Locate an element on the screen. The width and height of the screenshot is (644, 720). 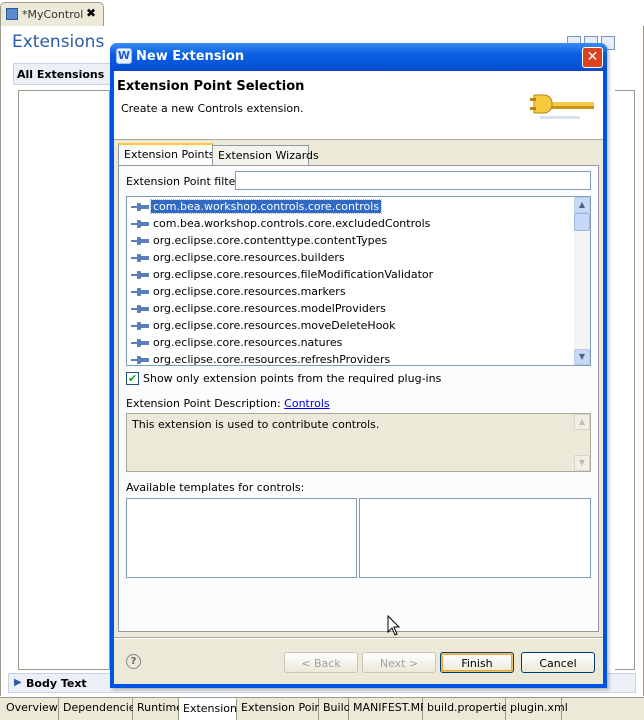
close-button: ✕ is located at coordinates (592, 57).